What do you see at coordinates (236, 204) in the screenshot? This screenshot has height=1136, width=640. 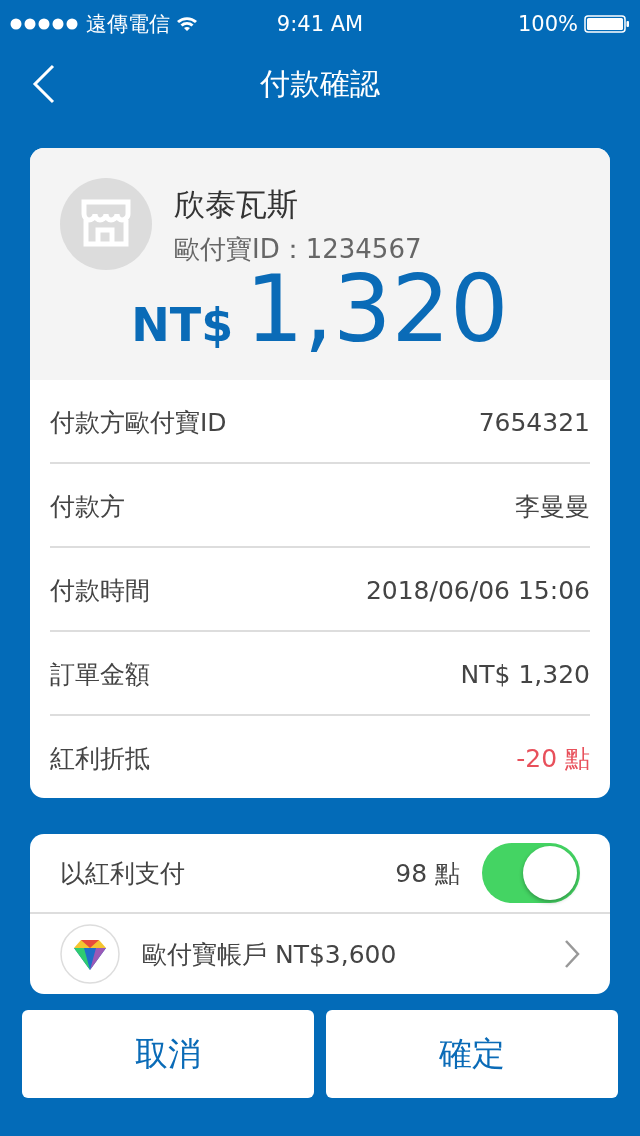 I see `merchant-name: 欣泰瓦斯` at bounding box center [236, 204].